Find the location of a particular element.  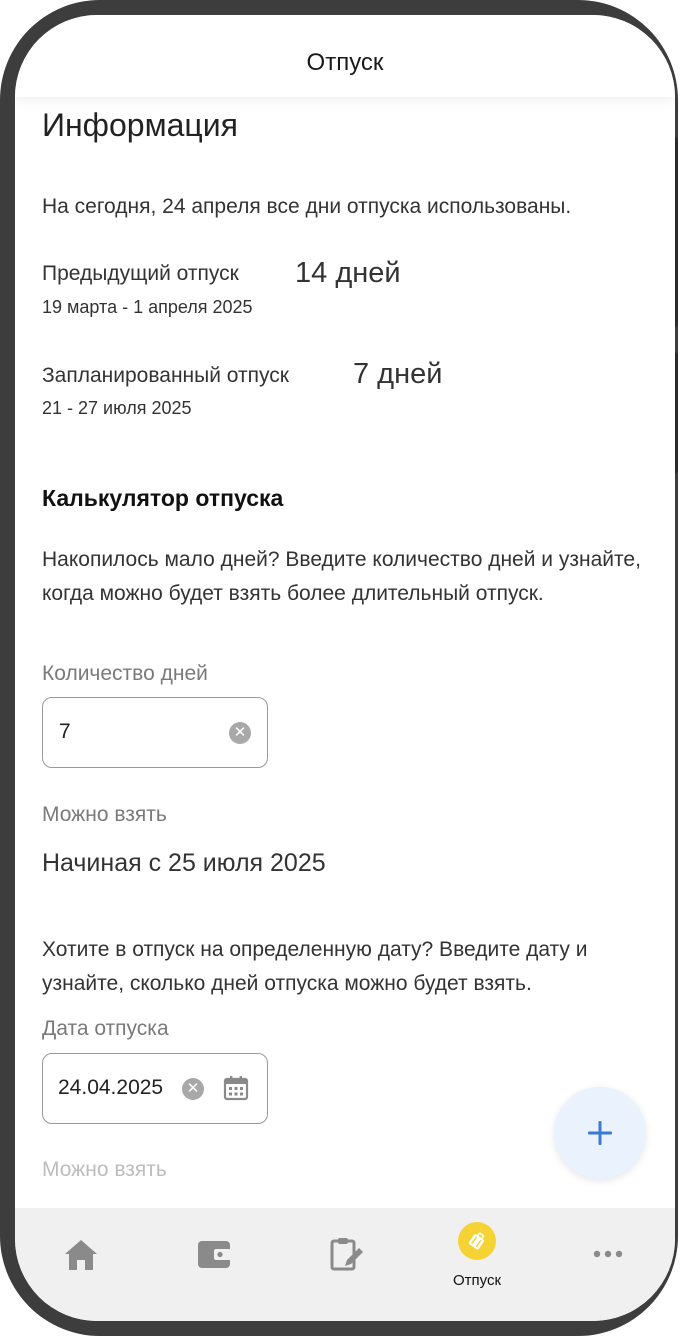

suitcase-icon is located at coordinates (476, 1241).